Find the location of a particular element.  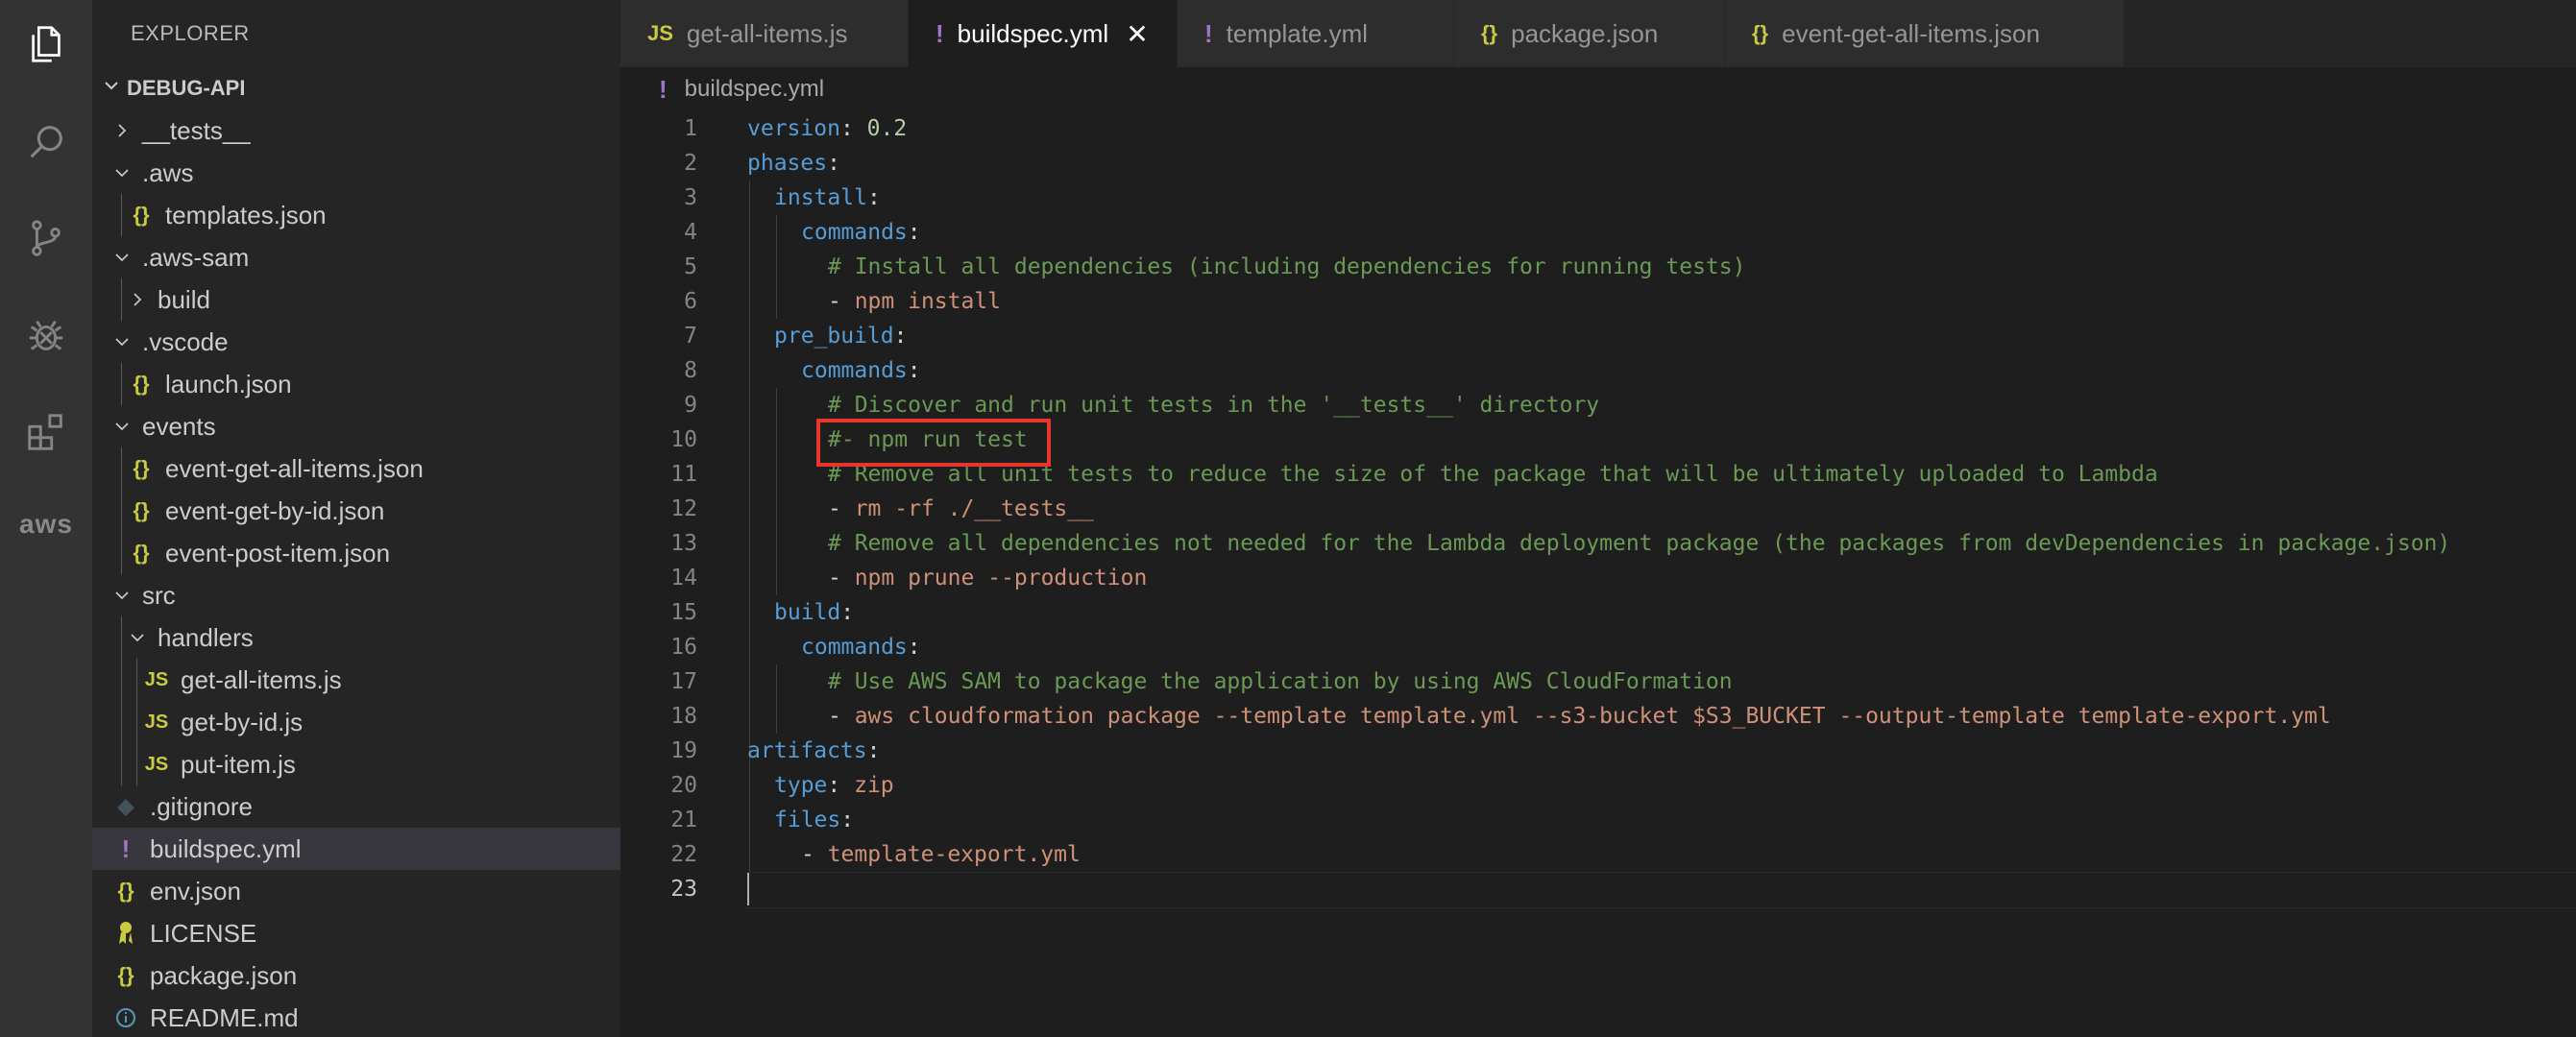

line-content: files: is located at coordinates (814, 820).